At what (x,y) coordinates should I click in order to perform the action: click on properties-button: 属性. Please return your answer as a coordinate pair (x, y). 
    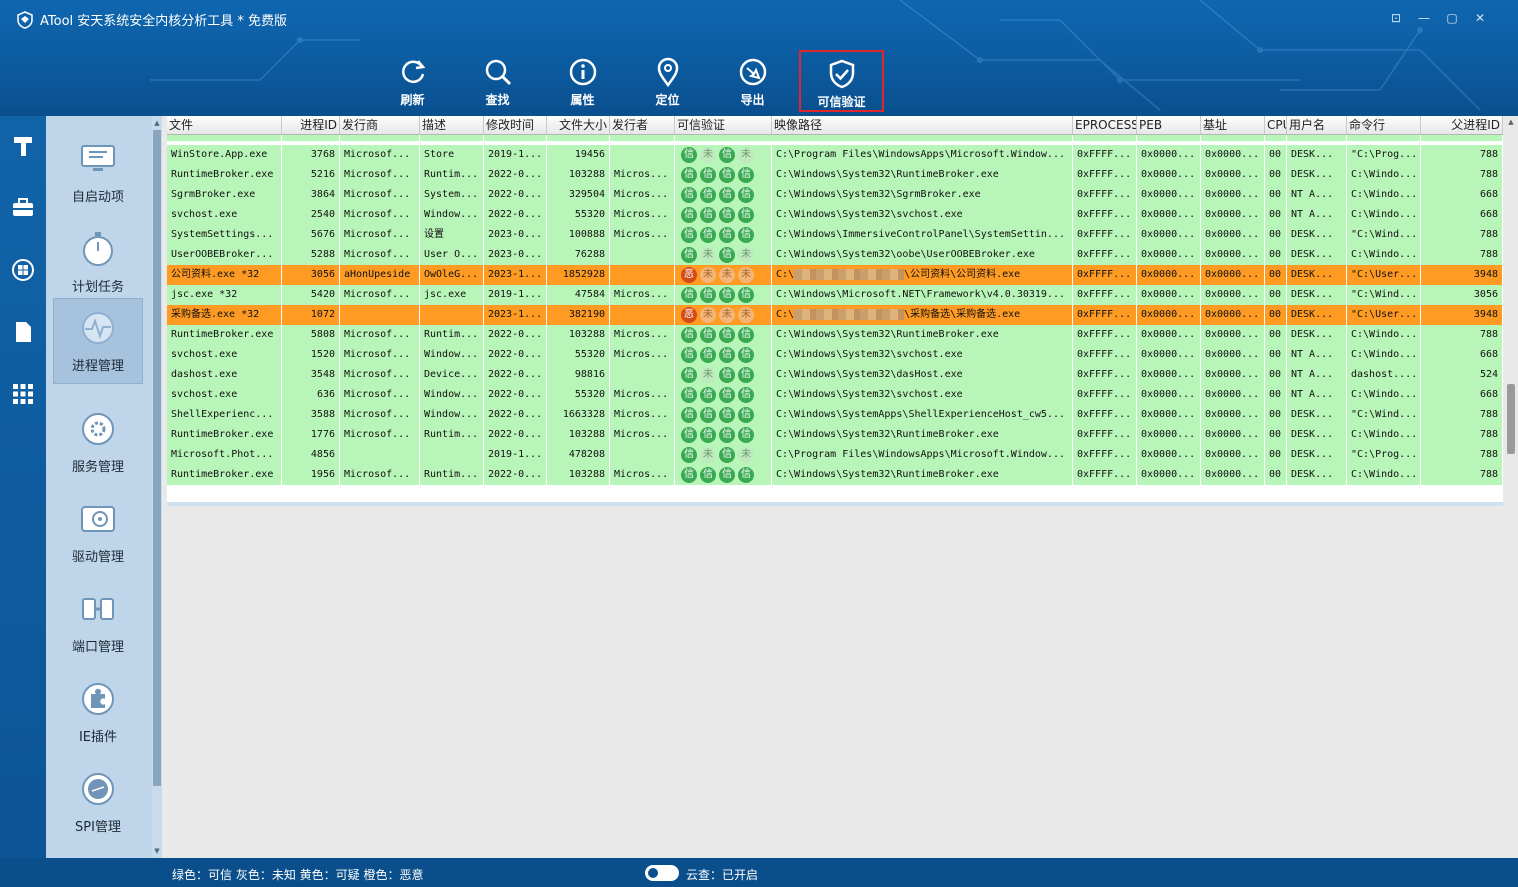
    Looking at the image, I should click on (582, 81).